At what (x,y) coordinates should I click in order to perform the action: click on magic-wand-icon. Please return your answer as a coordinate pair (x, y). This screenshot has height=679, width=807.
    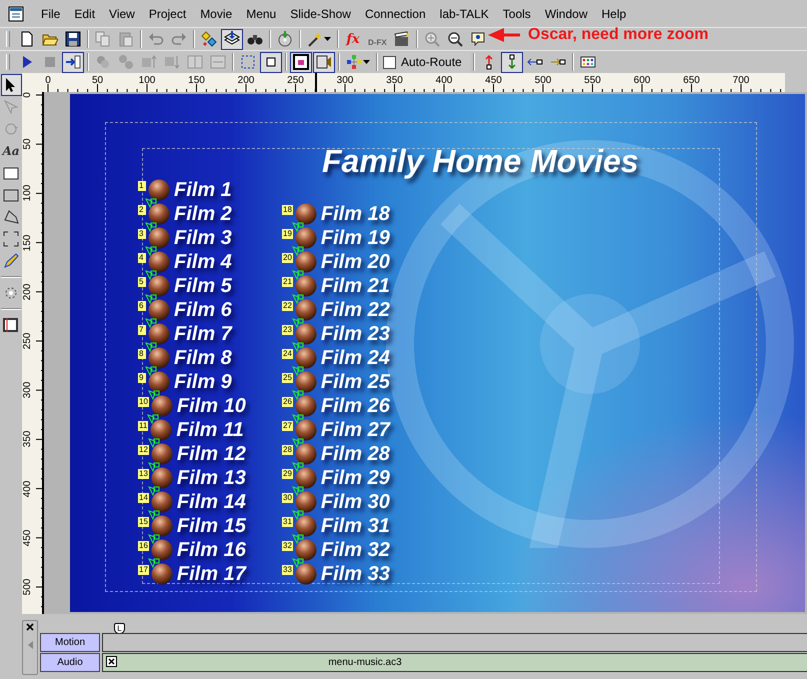
    Looking at the image, I should click on (315, 39).